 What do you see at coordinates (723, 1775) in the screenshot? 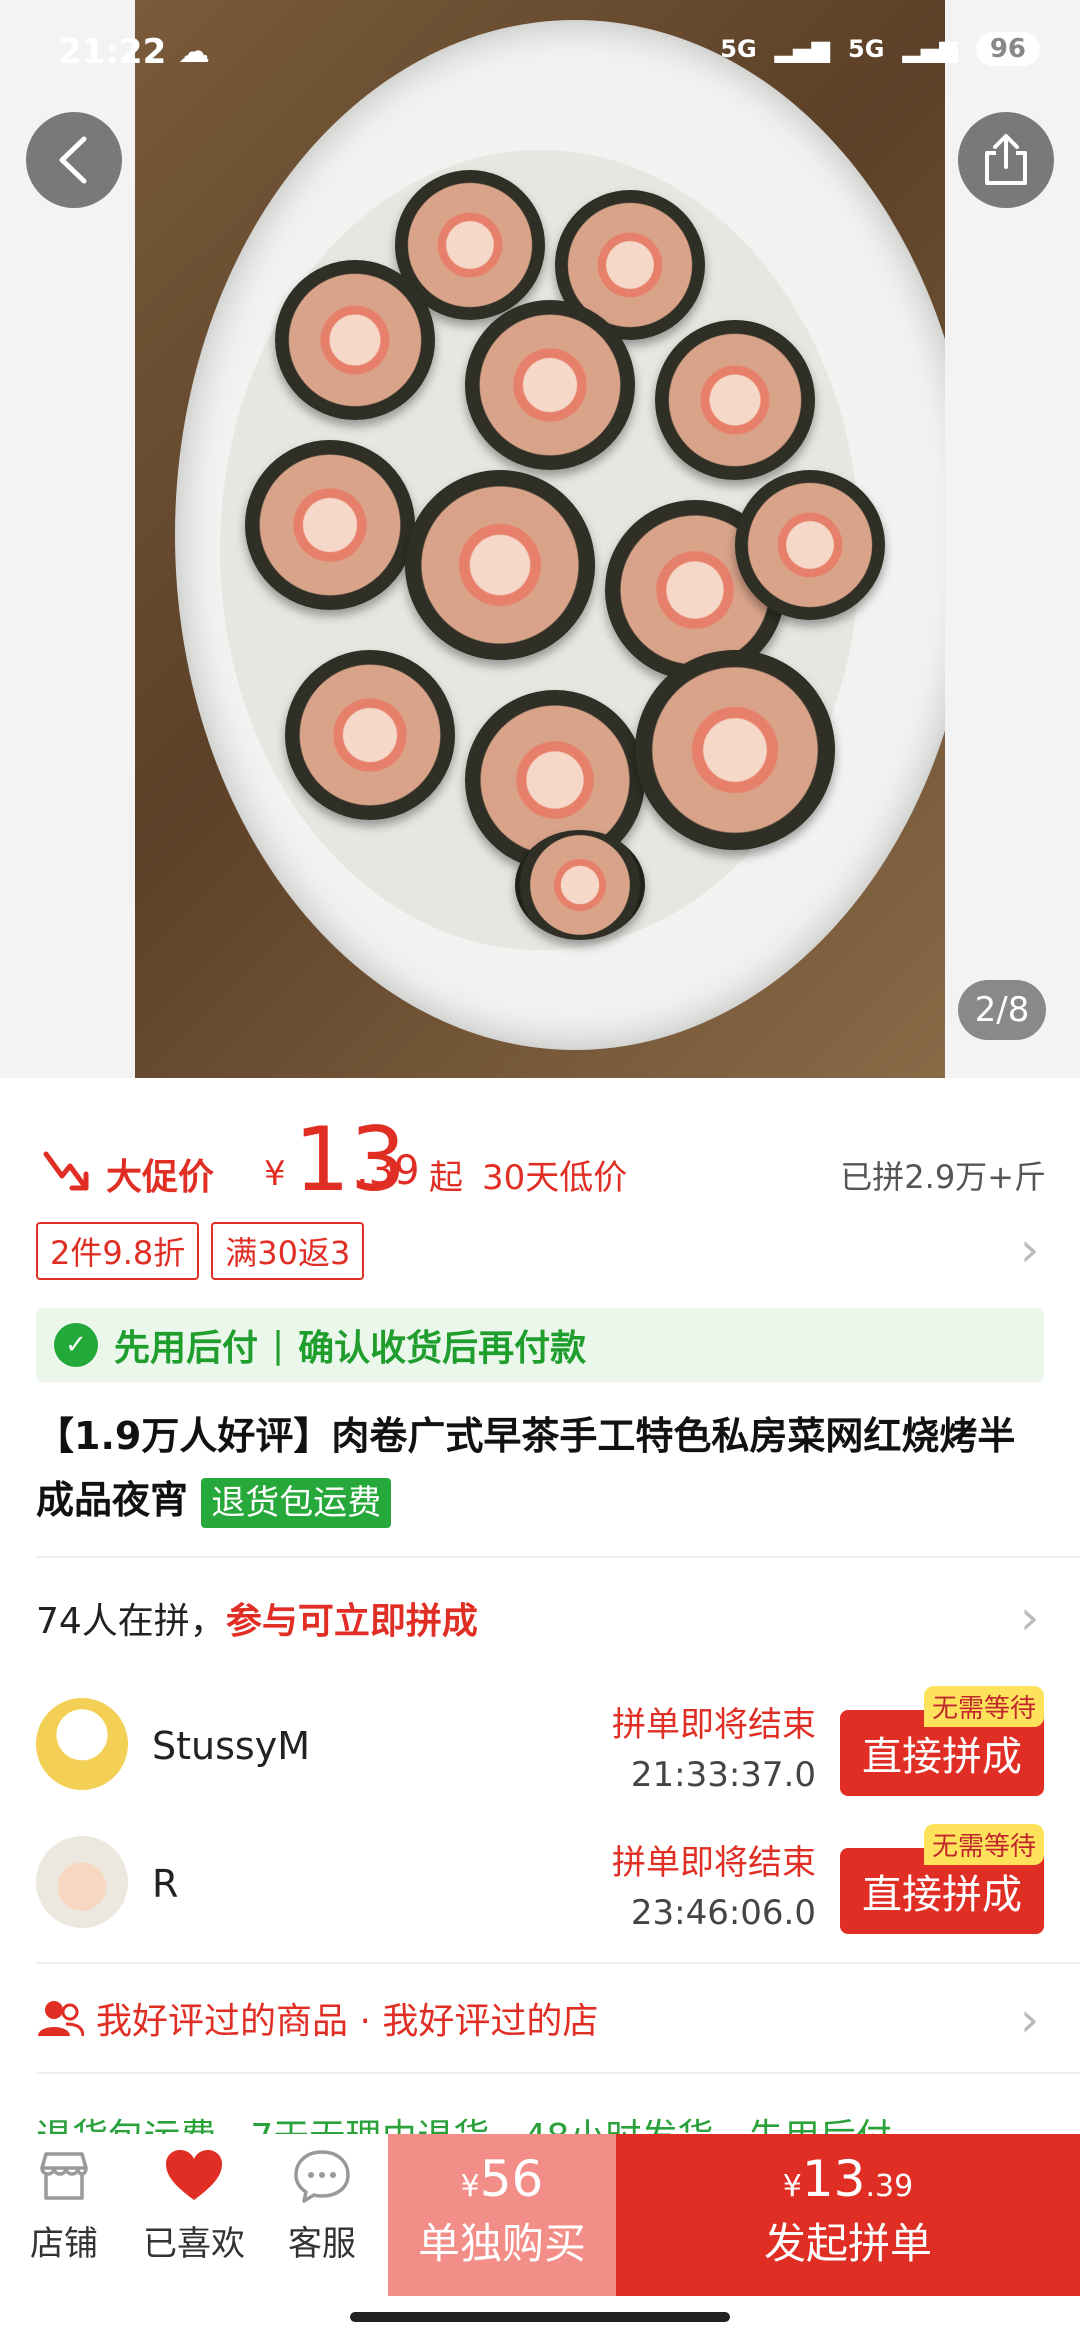
I see `group-countdown: 21:33:37.0` at bounding box center [723, 1775].